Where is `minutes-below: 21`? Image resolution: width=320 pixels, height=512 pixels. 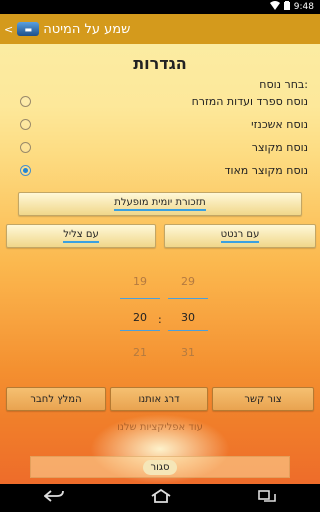
minutes-below: 21 is located at coordinates (140, 352).